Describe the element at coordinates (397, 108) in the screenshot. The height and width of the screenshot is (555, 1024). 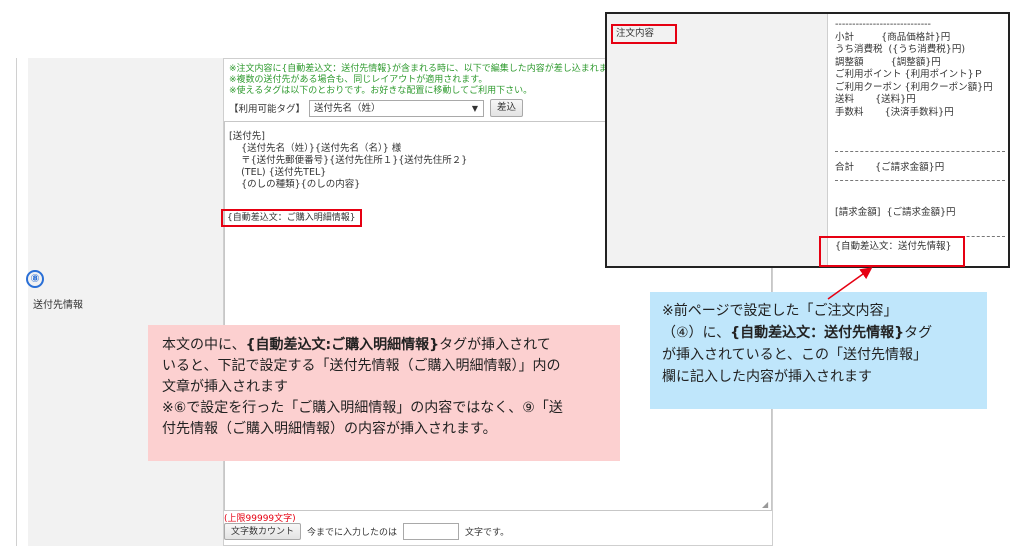
I see `tag-select: 送付先名（姓） ▼` at that location.